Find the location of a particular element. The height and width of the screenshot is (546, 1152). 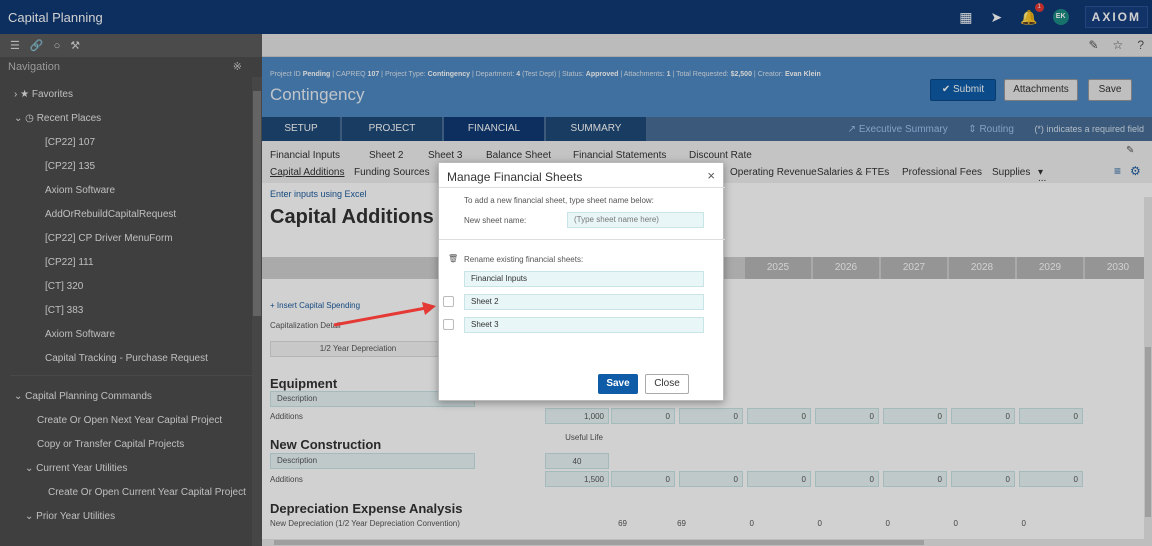

rename-sheets-label: Rename existing financial sheets: is located at coordinates (524, 259).